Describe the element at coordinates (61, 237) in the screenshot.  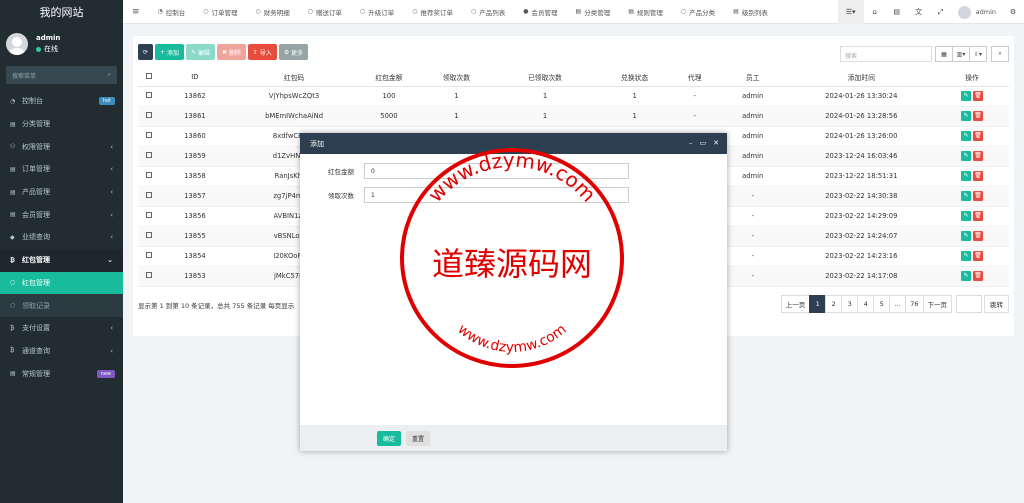
I see `sidebar-item-6: ◆ 业绩查询 ‹` at that location.